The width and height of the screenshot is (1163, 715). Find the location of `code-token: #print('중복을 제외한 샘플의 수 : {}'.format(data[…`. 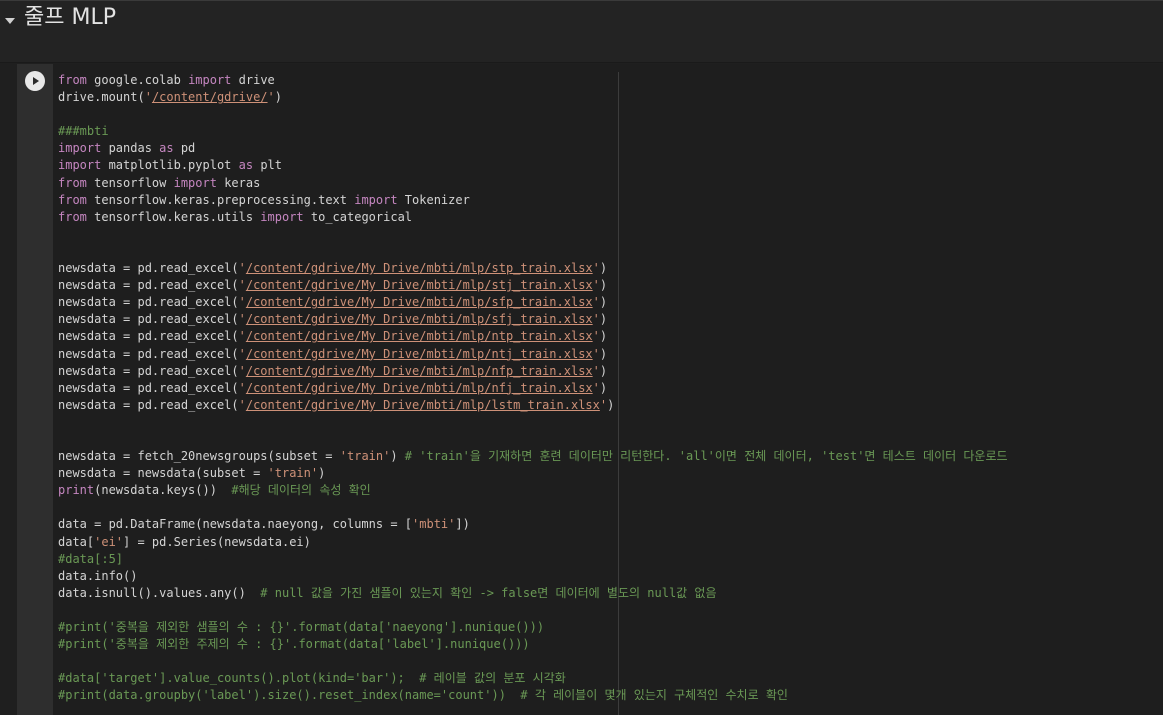

code-token: #print('중복을 제외한 샘플의 수 : {}'.format(data[… is located at coordinates (301, 627).